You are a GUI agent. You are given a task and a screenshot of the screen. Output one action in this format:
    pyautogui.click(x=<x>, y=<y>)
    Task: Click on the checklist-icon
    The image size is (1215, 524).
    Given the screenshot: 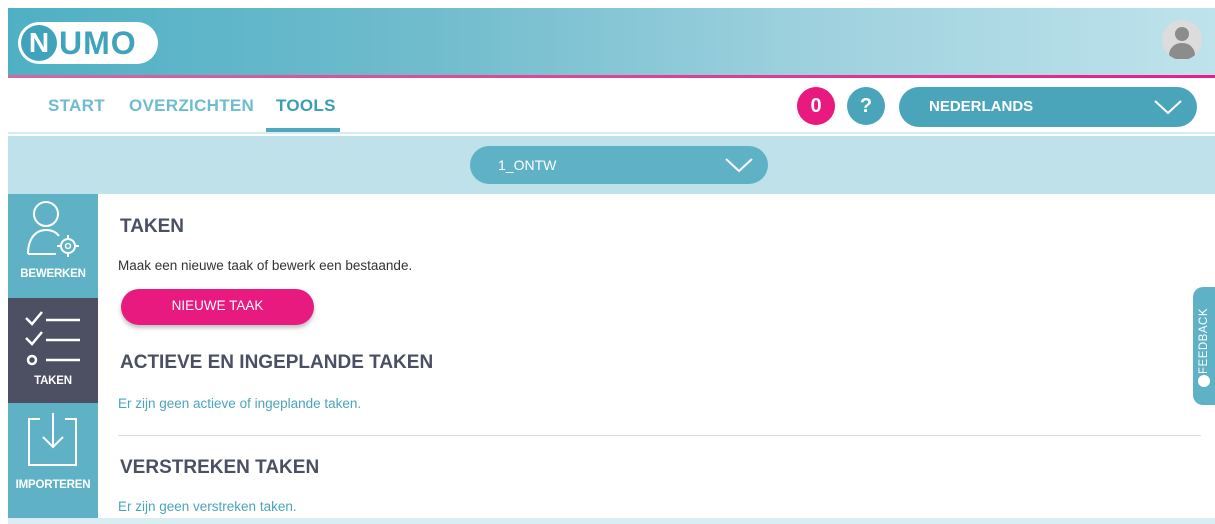 What is the action you would take?
    pyautogui.click(x=52, y=338)
    